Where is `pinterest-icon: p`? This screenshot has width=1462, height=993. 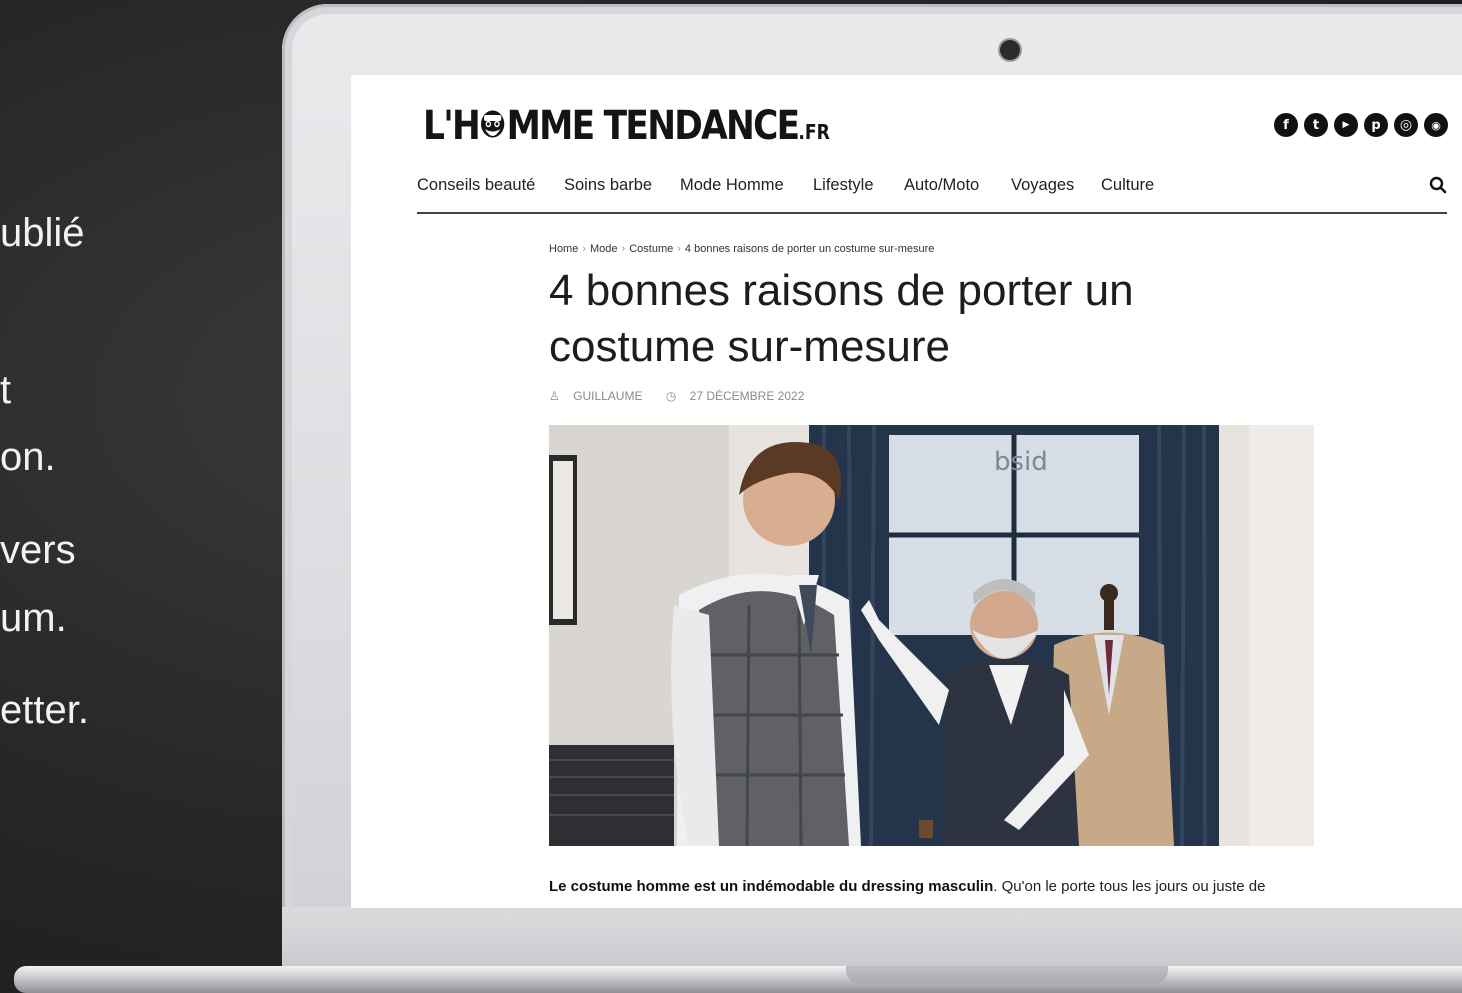 pinterest-icon: p is located at coordinates (1376, 125).